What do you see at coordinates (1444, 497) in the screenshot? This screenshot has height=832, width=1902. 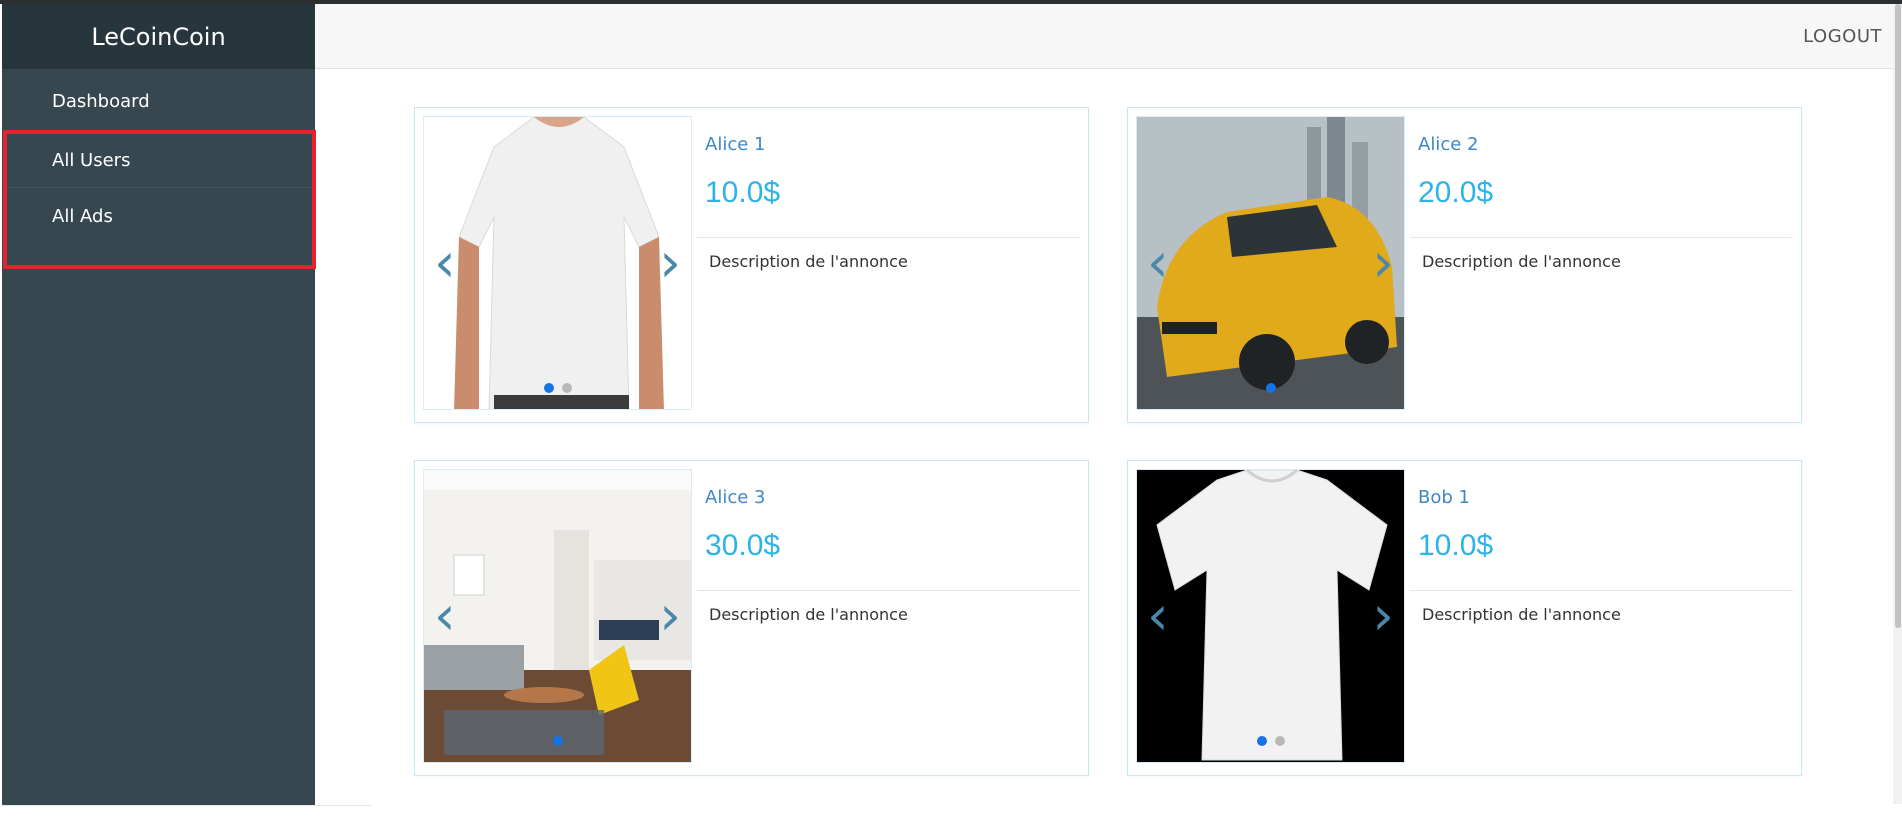 I see `ad-title: Bob 1` at bounding box center [1444, 497].